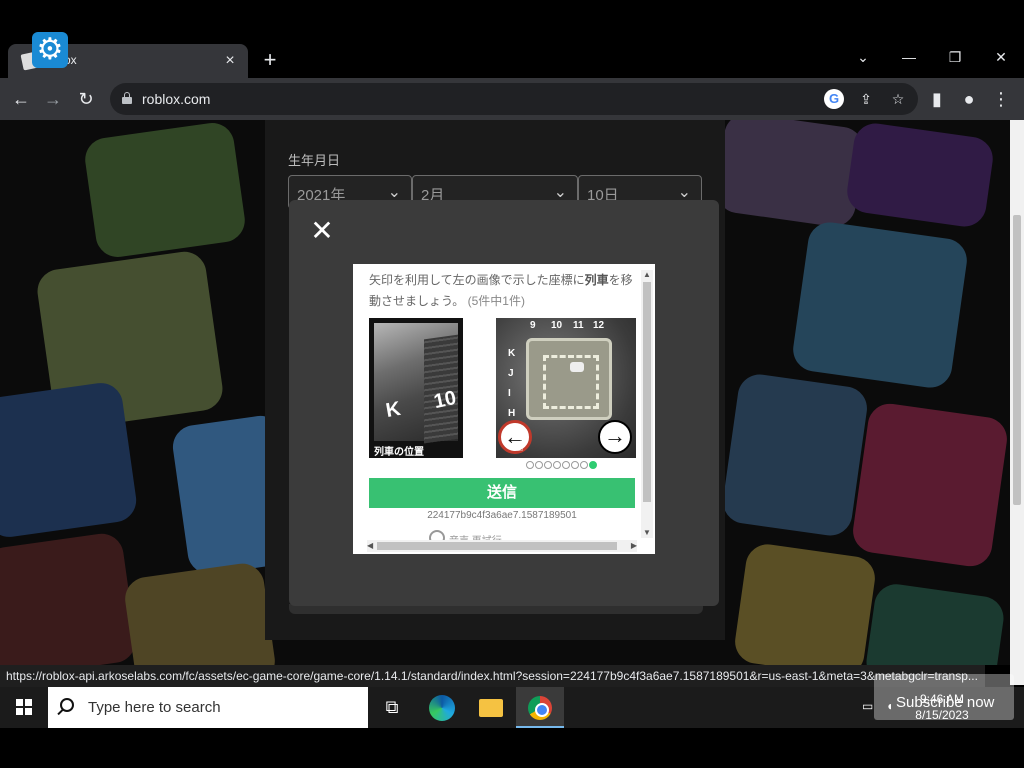  I want to click on profile-avatar-icon: ●, so click(969, 99).